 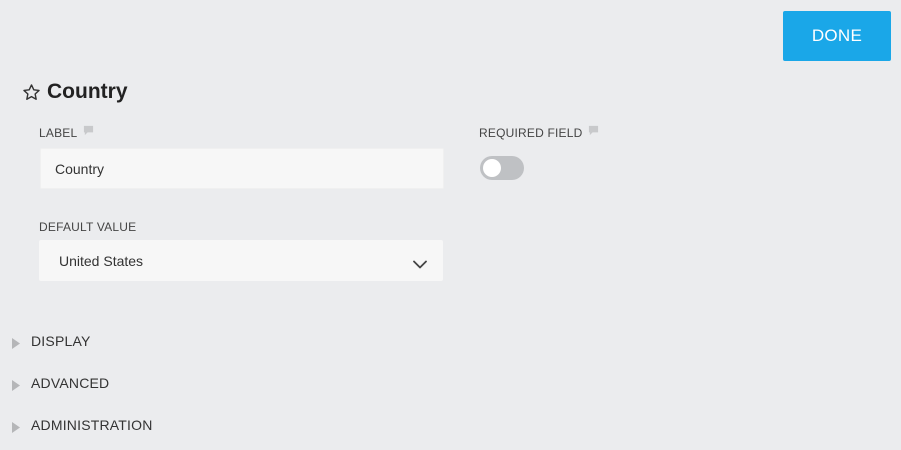 I want to click on default-value-selected: United States, so click(x=101, y=260).